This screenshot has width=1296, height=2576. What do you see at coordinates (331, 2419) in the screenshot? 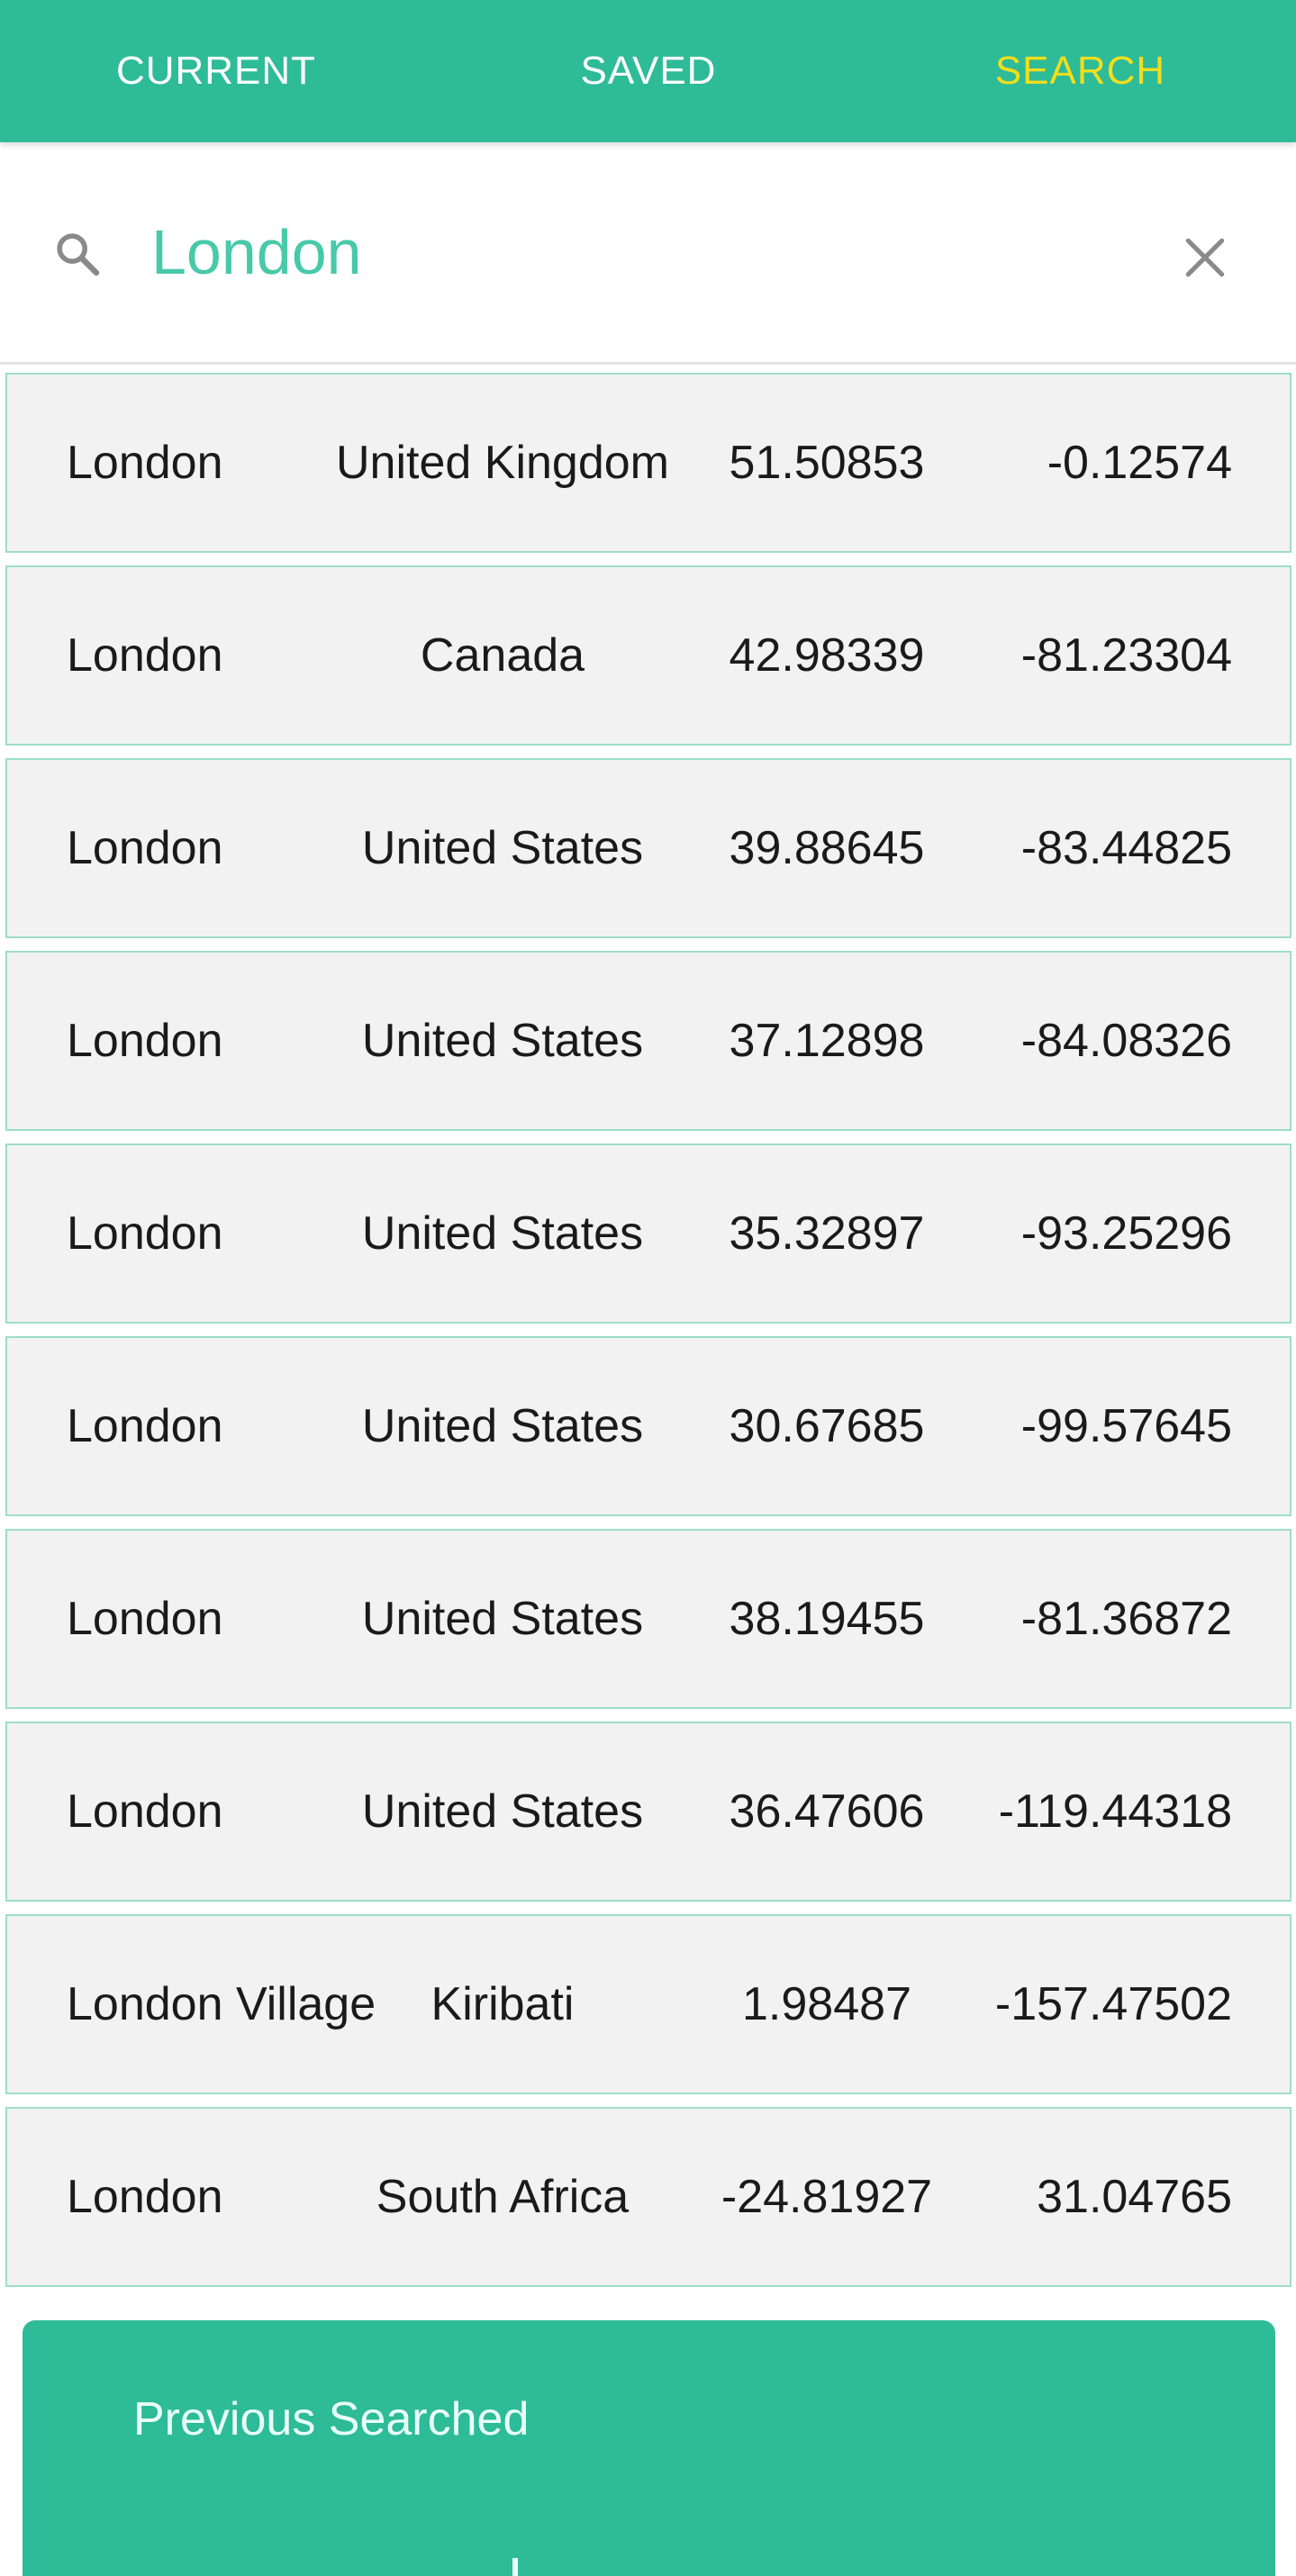
I see `previous-searched-title: Previous Searched` at bounding box center [331, 2419].